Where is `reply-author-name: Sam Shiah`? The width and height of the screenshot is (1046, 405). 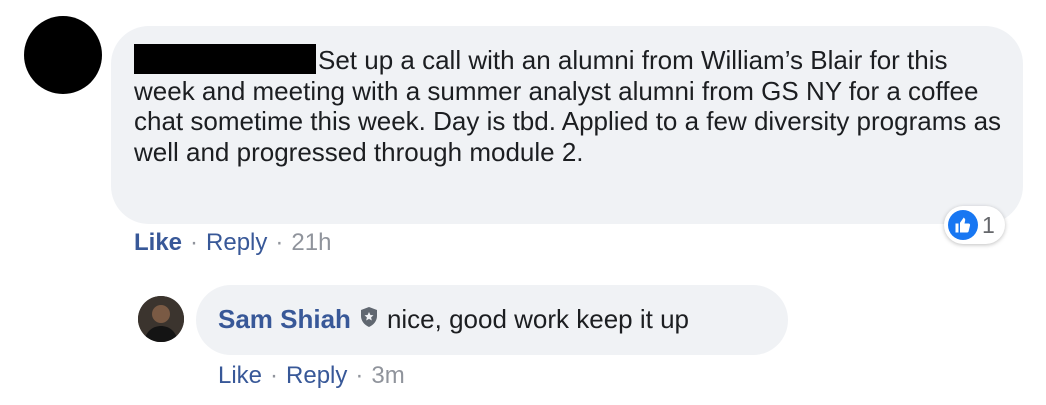 reply-author-name: Sam Shiah is located at coordinates (284, 319).